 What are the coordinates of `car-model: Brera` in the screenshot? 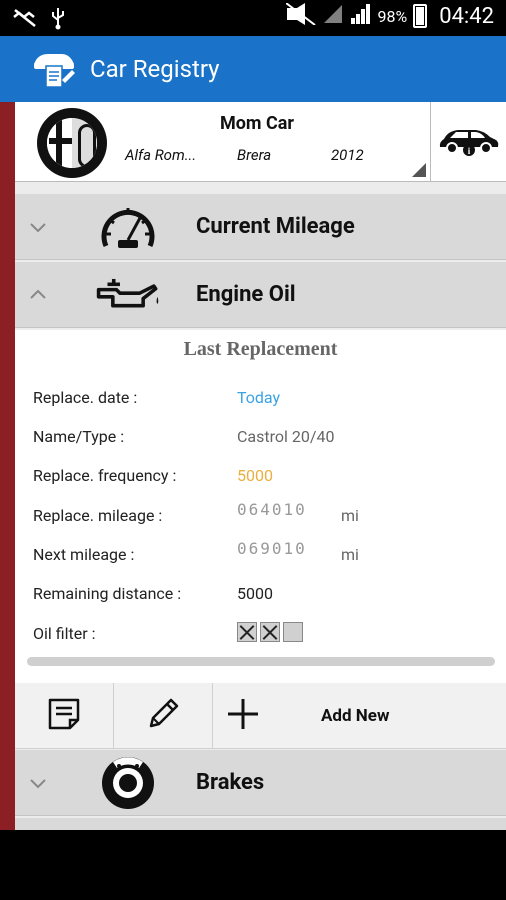 It's located at (254, 155).